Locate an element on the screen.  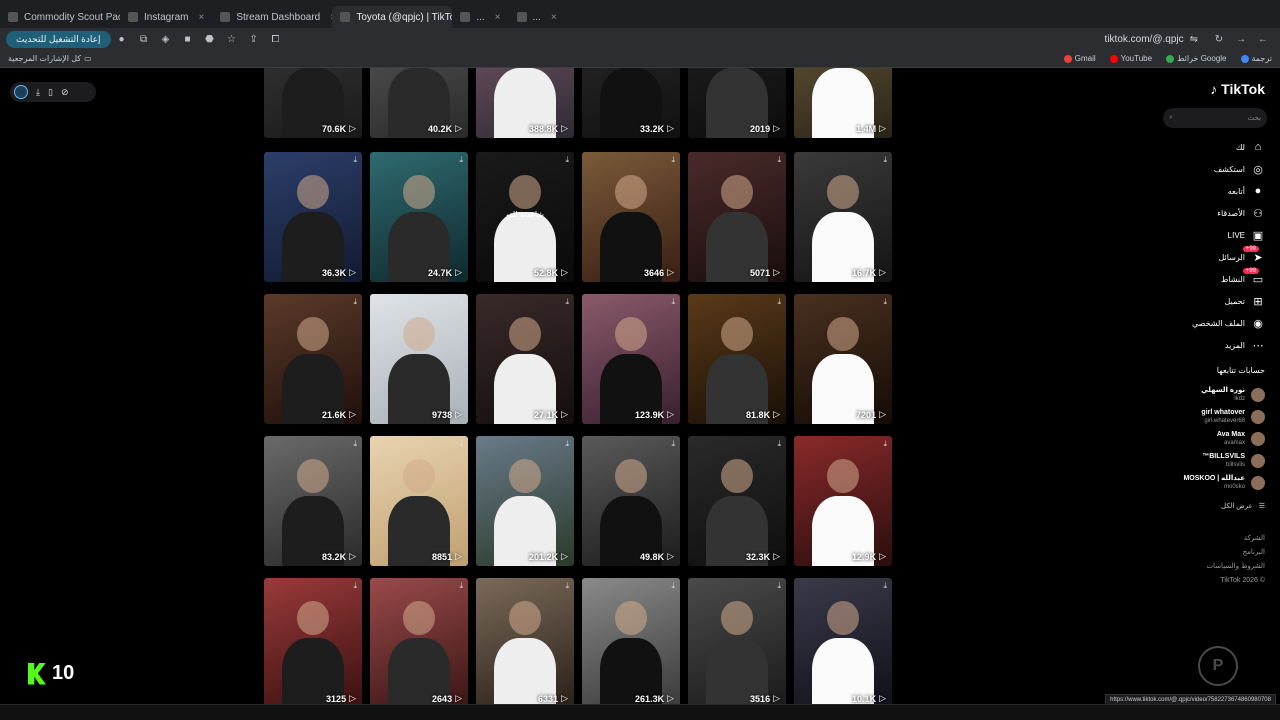
extensions-icon: ⧉ is located at coordinates (144, 39).